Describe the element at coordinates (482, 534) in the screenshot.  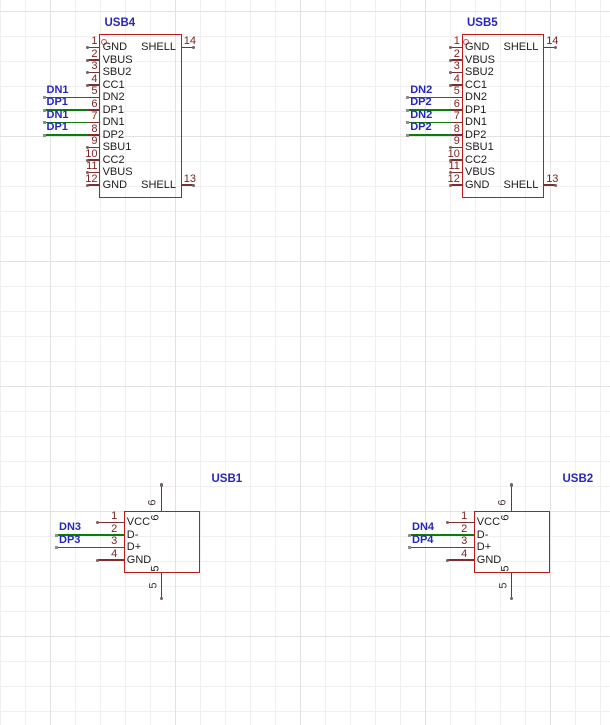
I see `pin-name: D-` at that location.